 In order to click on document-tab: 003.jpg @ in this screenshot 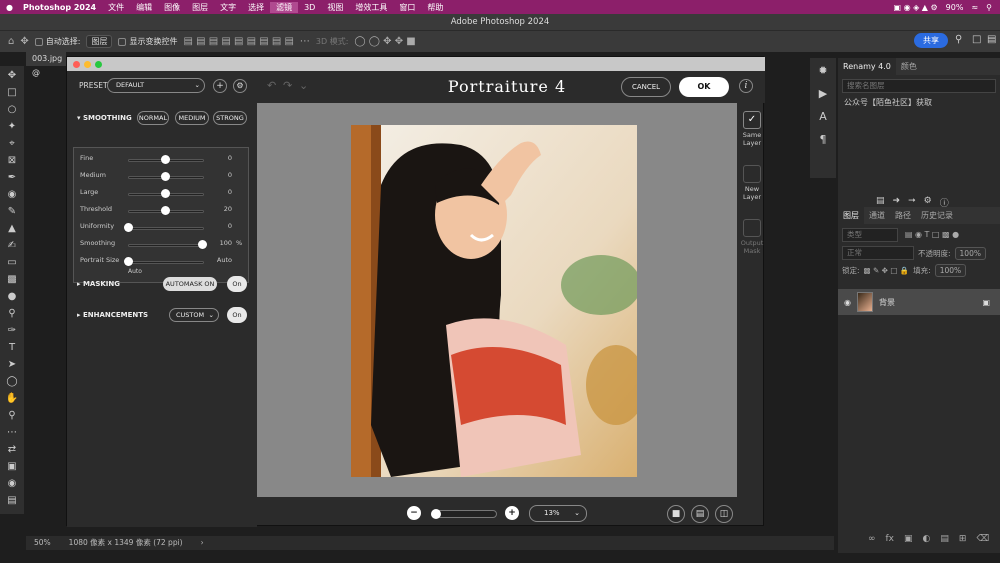, I will do `click(46, 64)`.